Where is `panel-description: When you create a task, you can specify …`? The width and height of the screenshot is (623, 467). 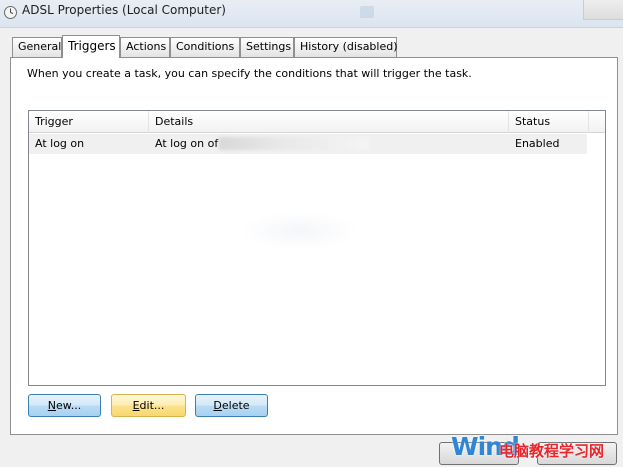 panel-description: When you create a task, you can specify … is located at coordinates (249, 73).